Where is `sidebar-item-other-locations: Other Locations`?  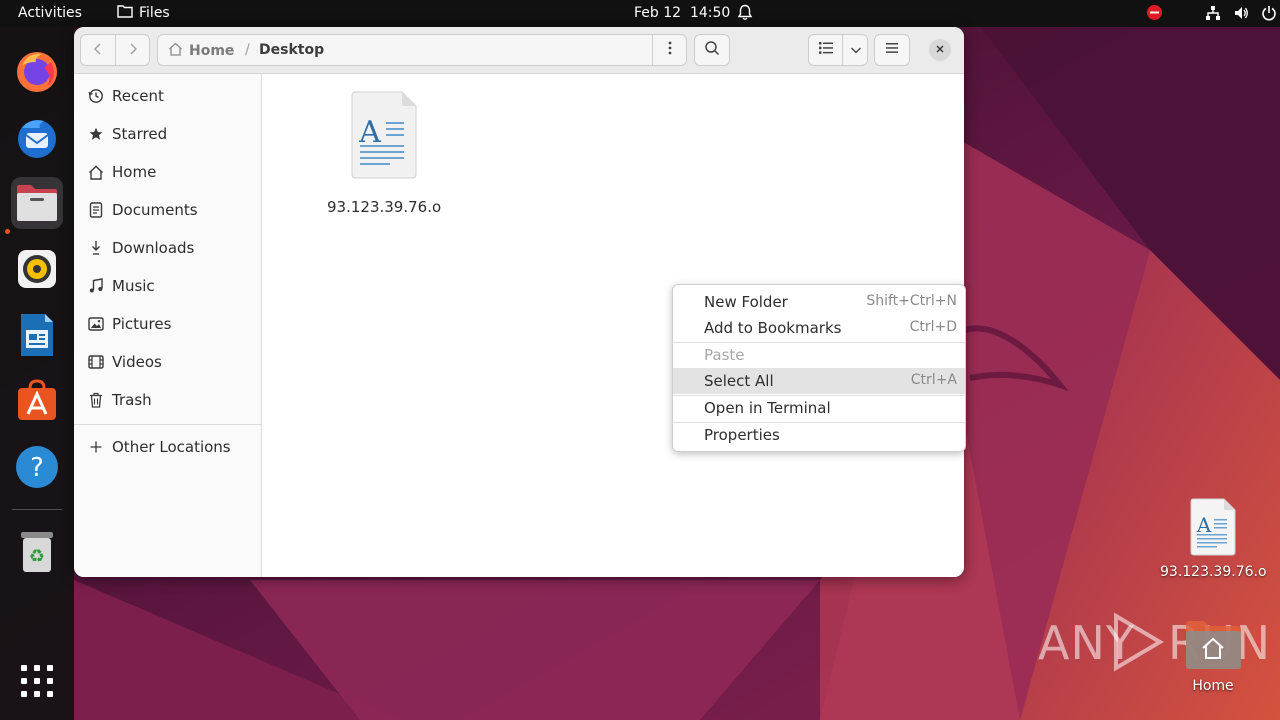
sidebar-item-other-locations: Other Locations is located at coordinates (168, 447).